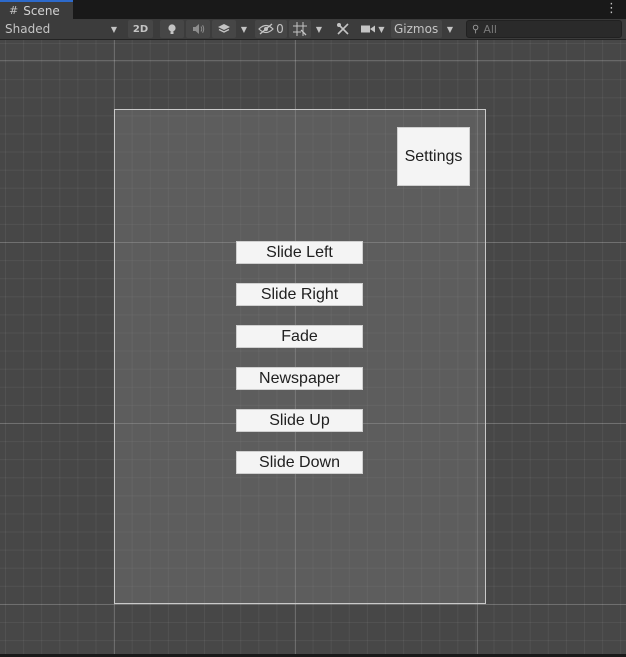 This screenshot has width=626, height=657. Describe the element at coordinates (140, 29) in the screenshot. I see `toggle-2d-button: 2D` at that location.